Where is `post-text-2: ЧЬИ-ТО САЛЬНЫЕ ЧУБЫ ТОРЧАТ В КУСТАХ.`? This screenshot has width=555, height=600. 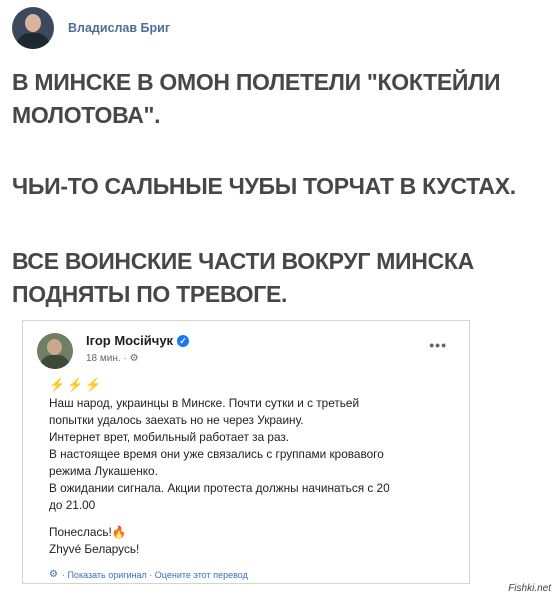 post-text-2: ЧЬИ-ТО САЛЬНЫЕ ЧУБЫ ТОРЧАТ В КУСТАХ. is located at coordinates (277, 186).